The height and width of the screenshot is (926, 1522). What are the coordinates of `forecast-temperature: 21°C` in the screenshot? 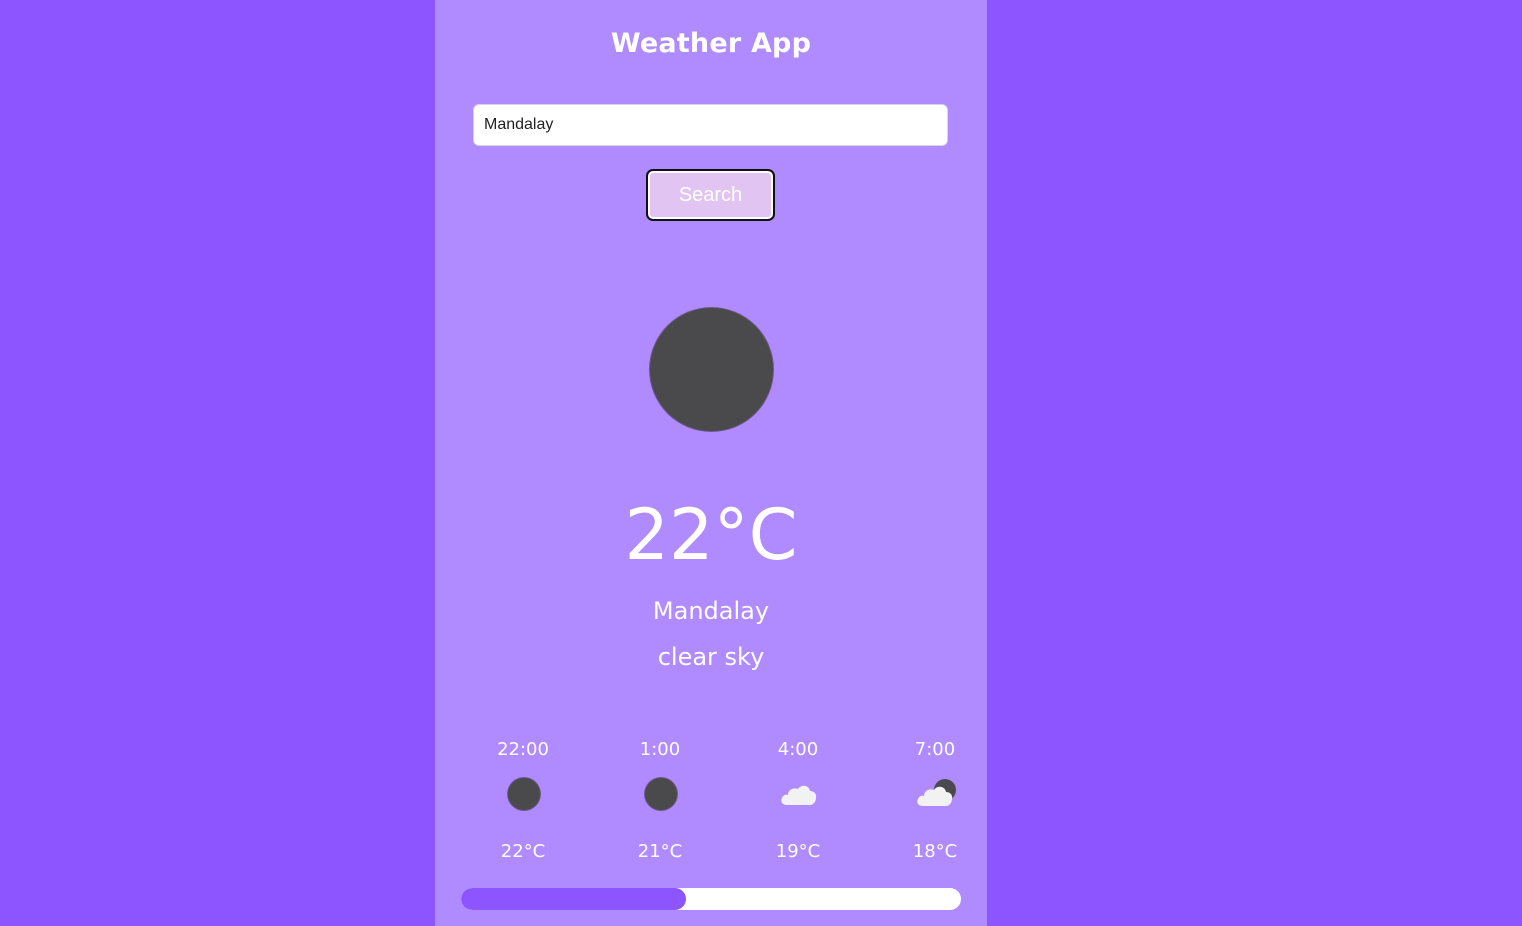 It's located at (660, 851).